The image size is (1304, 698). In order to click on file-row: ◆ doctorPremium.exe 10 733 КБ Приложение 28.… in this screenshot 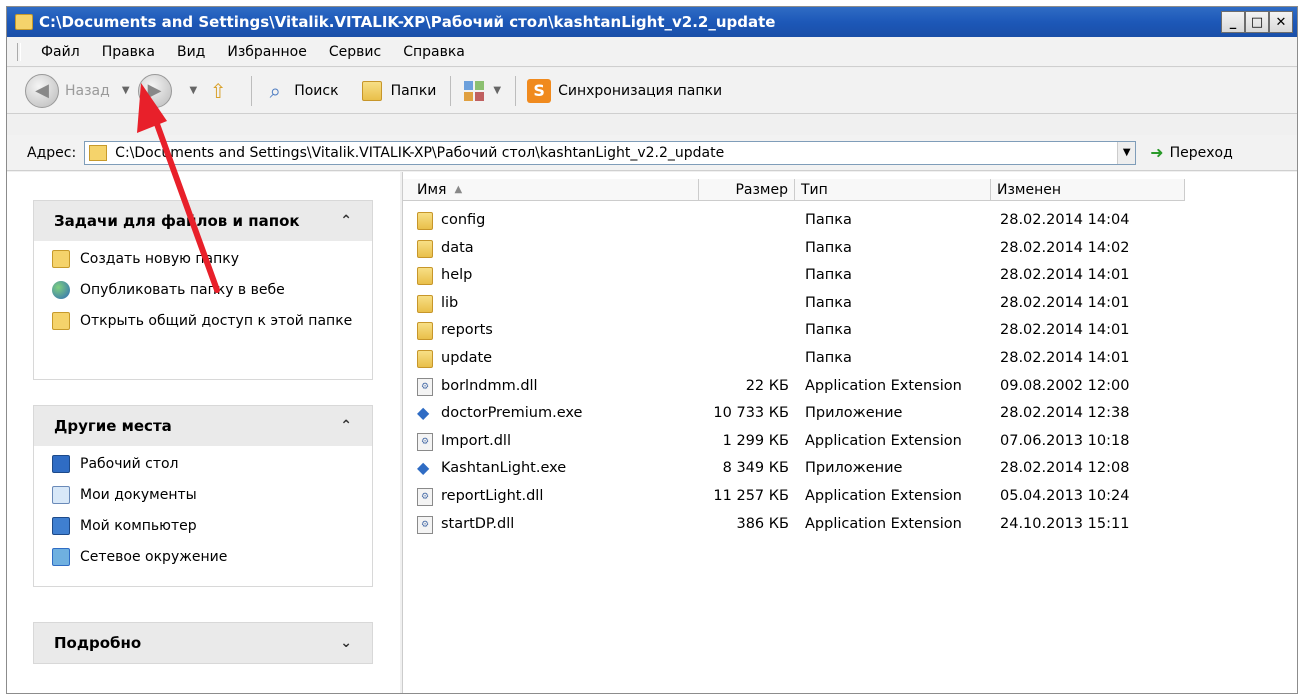, I will do `click(850, 415)`.